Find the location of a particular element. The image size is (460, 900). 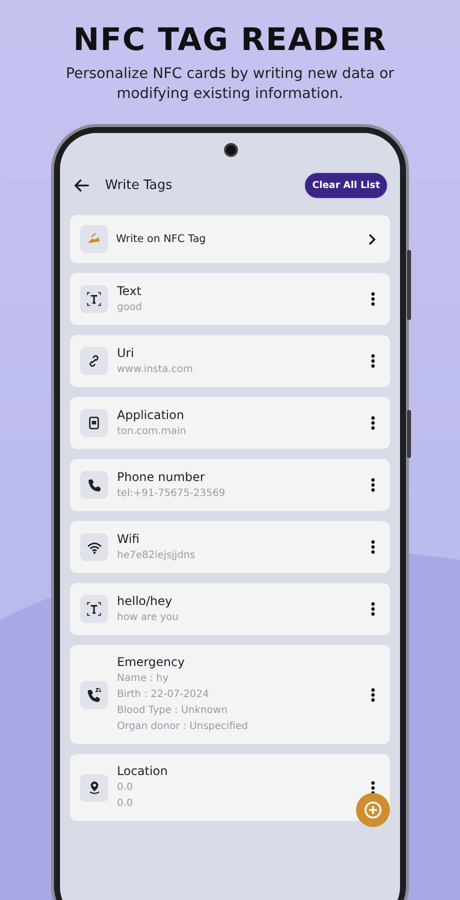

tag-detail: good is located at coordinates (130, 307).